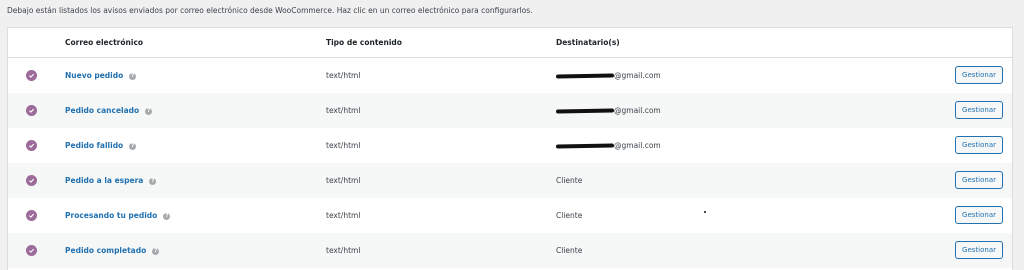 The width and height of the screenshot is (1024, 270). Describe the element at coordinates (588, 42) in the screenshot. I see `column-header-recipients: Destinatario(s)` at that location.